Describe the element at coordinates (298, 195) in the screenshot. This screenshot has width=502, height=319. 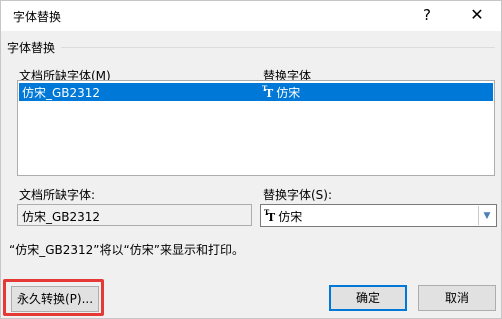
I see `substitute-font-label: 替换字体(S):` at that location.